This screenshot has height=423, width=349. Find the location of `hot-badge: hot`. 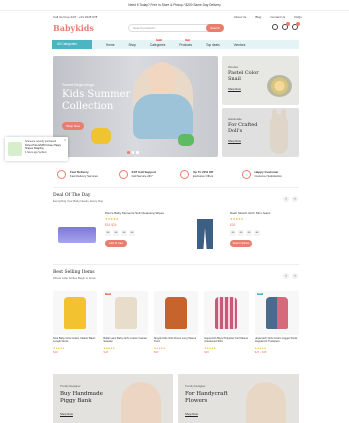

hot-badge: hot is located at coordinates (188, 39).